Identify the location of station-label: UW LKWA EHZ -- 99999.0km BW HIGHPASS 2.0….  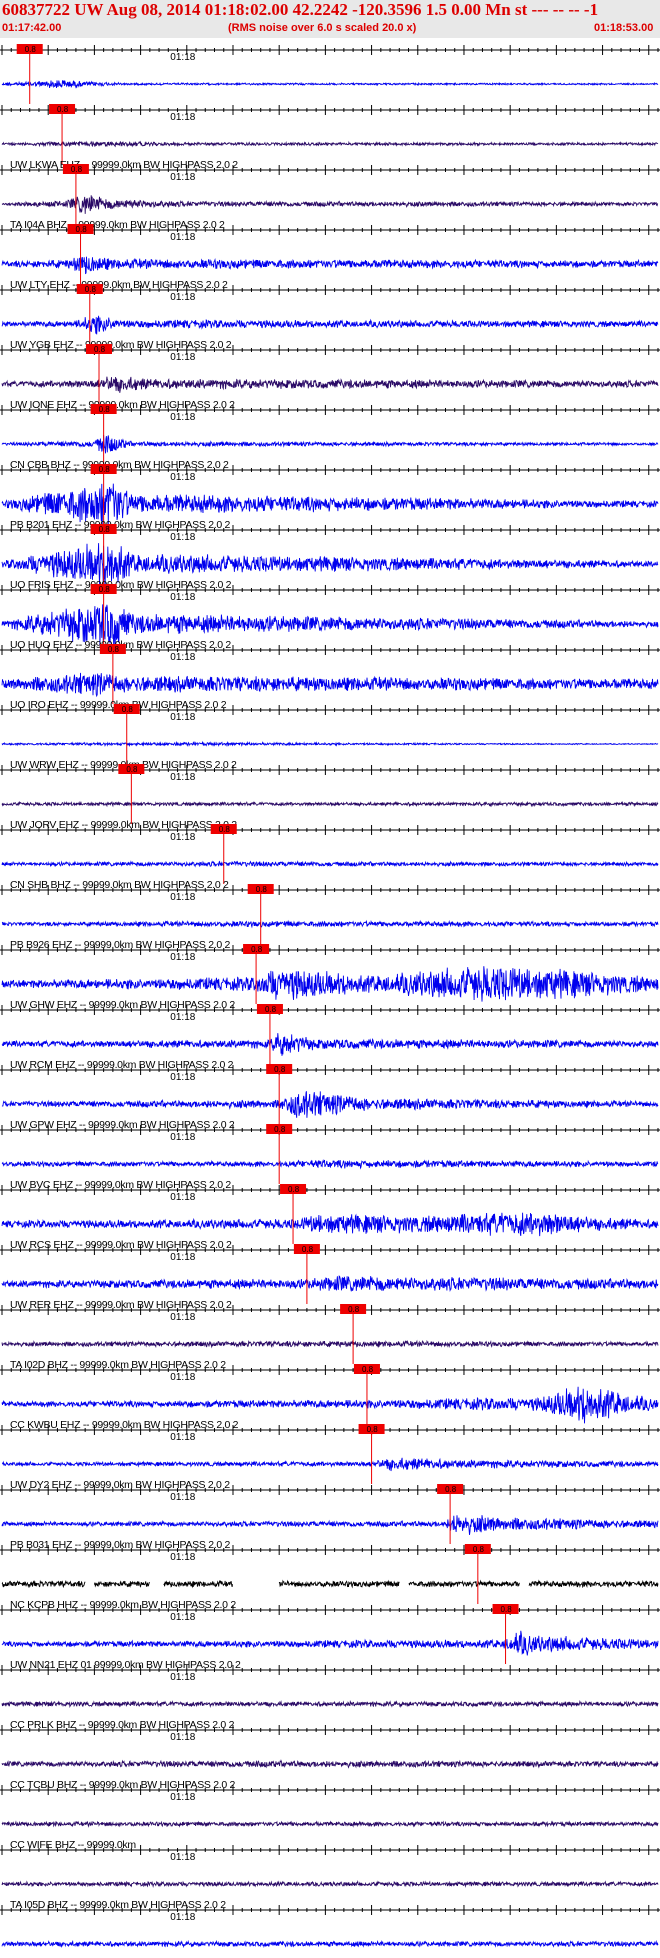
(124, 165).